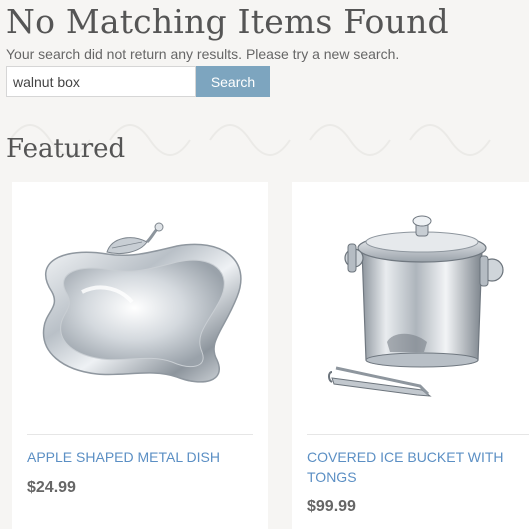 This screenshot has width=529, height=529. I want to click on featured-heading: Featured, so click(66, 149).